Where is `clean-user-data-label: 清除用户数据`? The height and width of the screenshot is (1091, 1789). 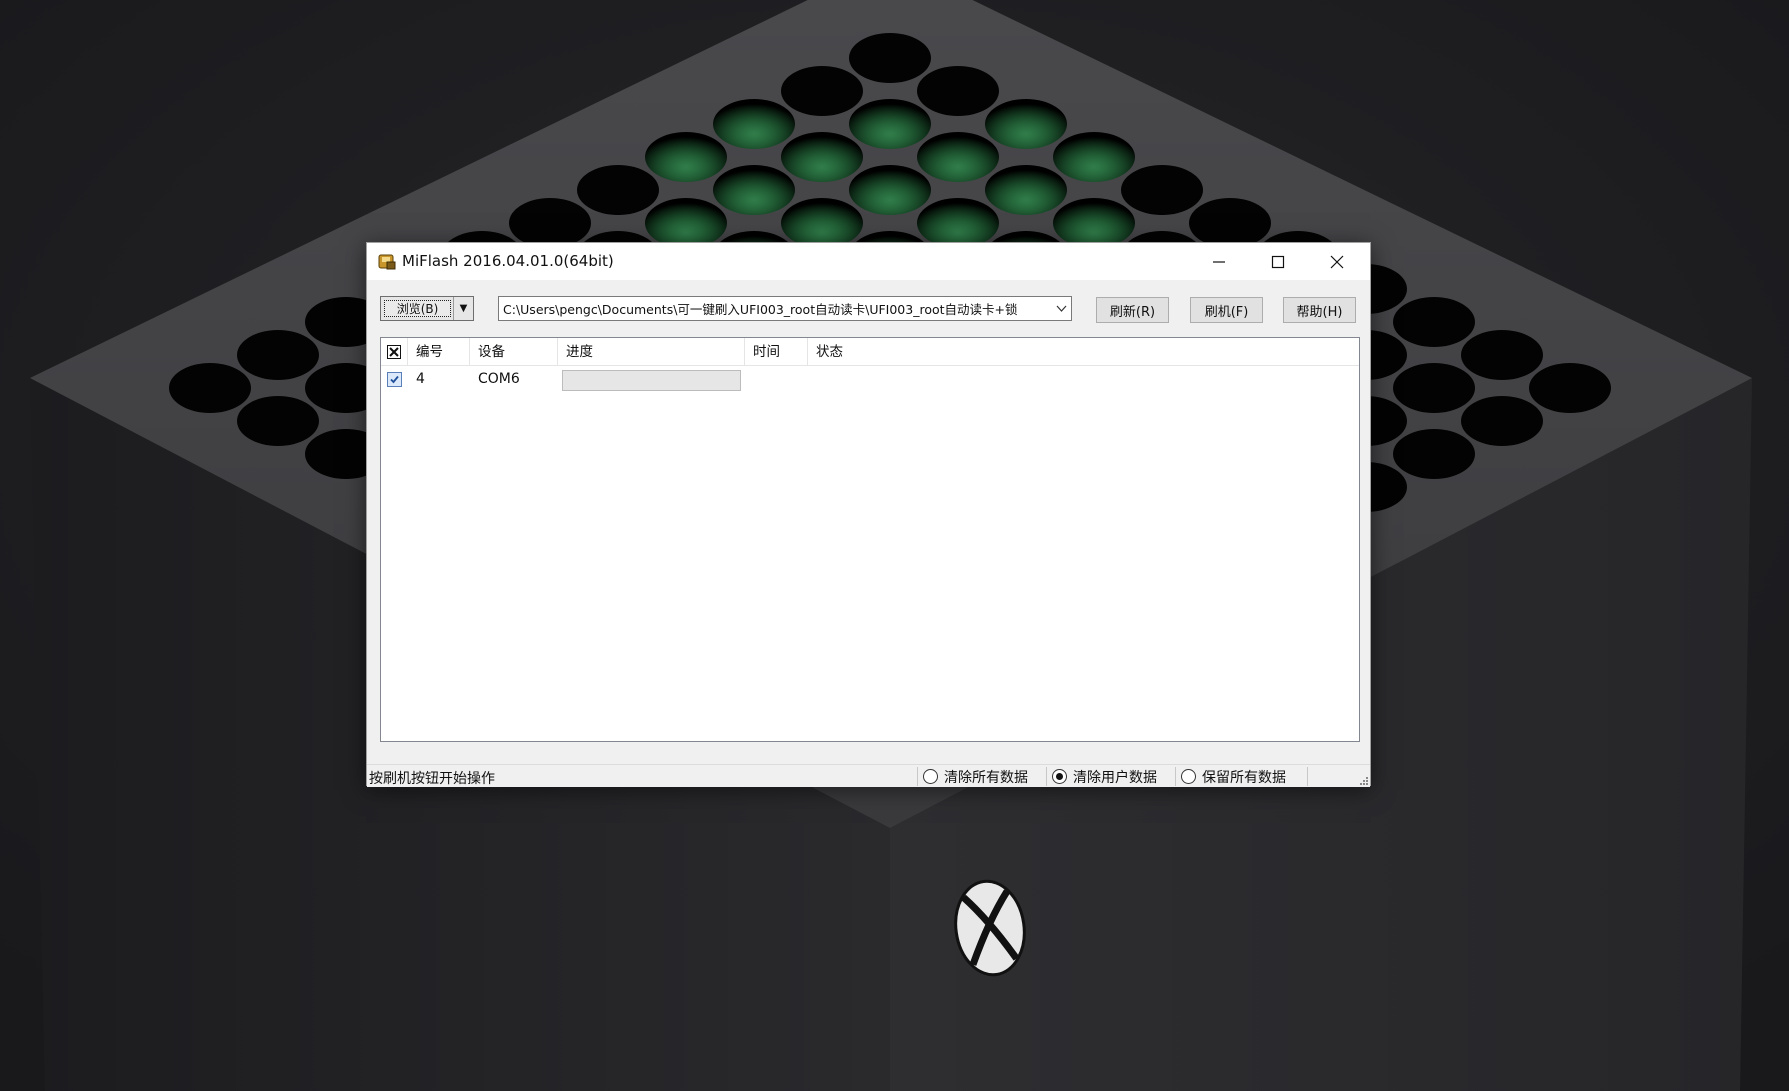
clean-user-data-label: 清除用户数据 is located at coordinates (1115, 777).